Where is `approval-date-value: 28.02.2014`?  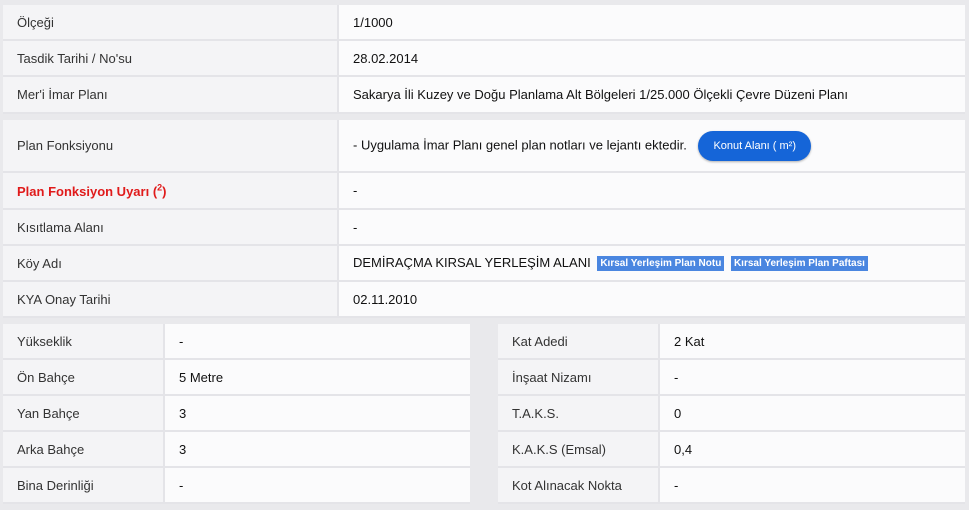
approval-date-value: 28.02.2014 is located at coordinates (652, 59).